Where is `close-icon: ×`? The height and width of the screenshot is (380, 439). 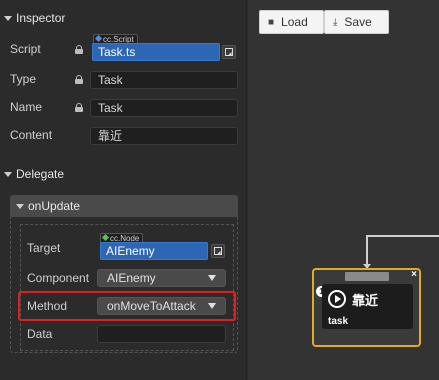
close-icon: × is located at coordinates (414, 274).